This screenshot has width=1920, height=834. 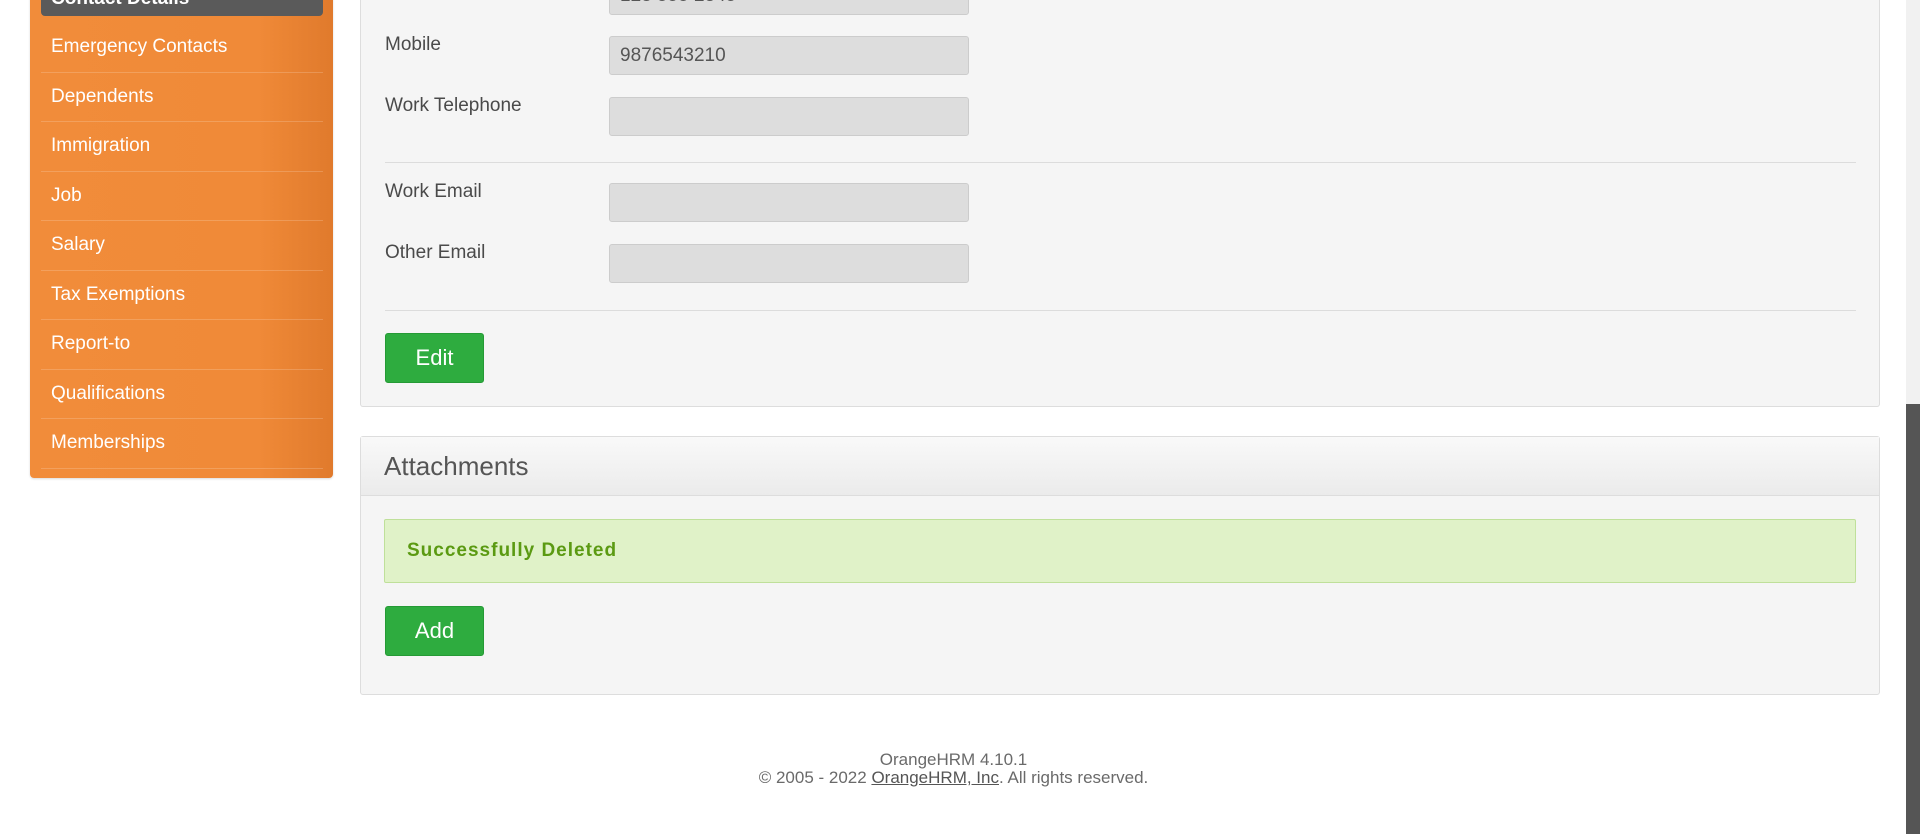 What do you see at coordinates (789, 202) in the screenshot?
I see `work-email-field` at bounding box center [789, 202].